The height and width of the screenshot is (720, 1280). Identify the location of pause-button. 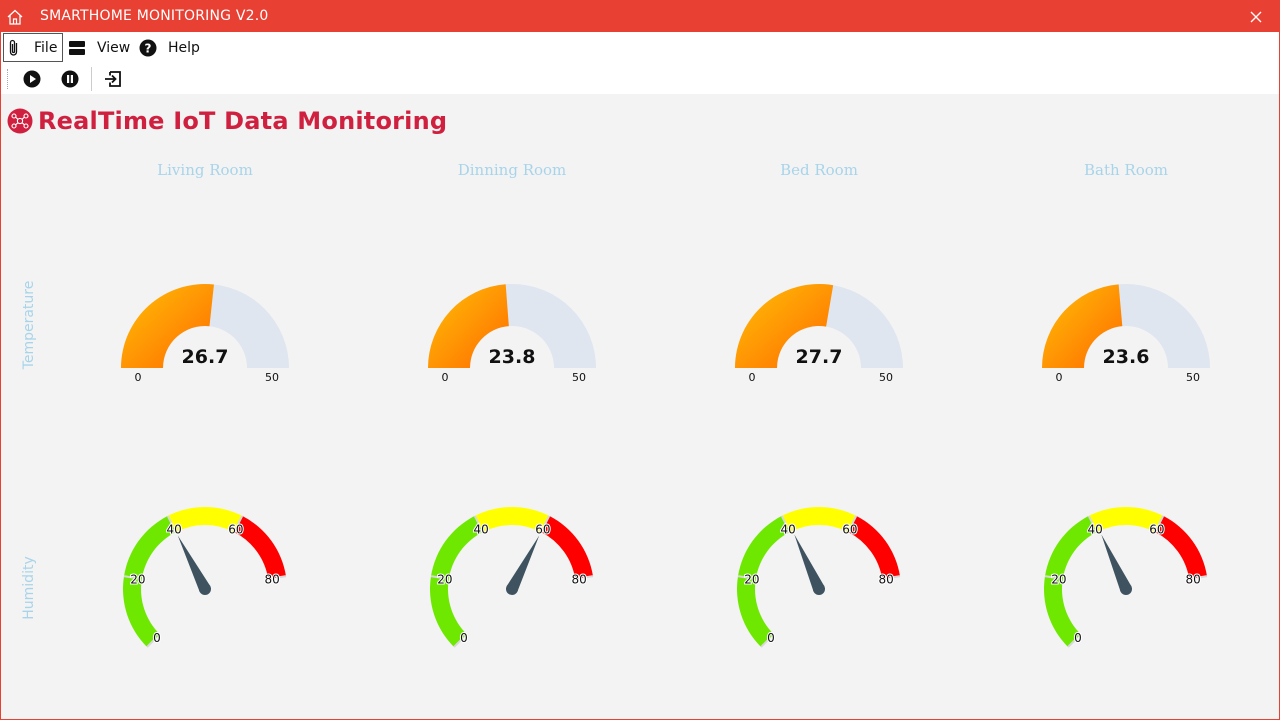
(70, 79).